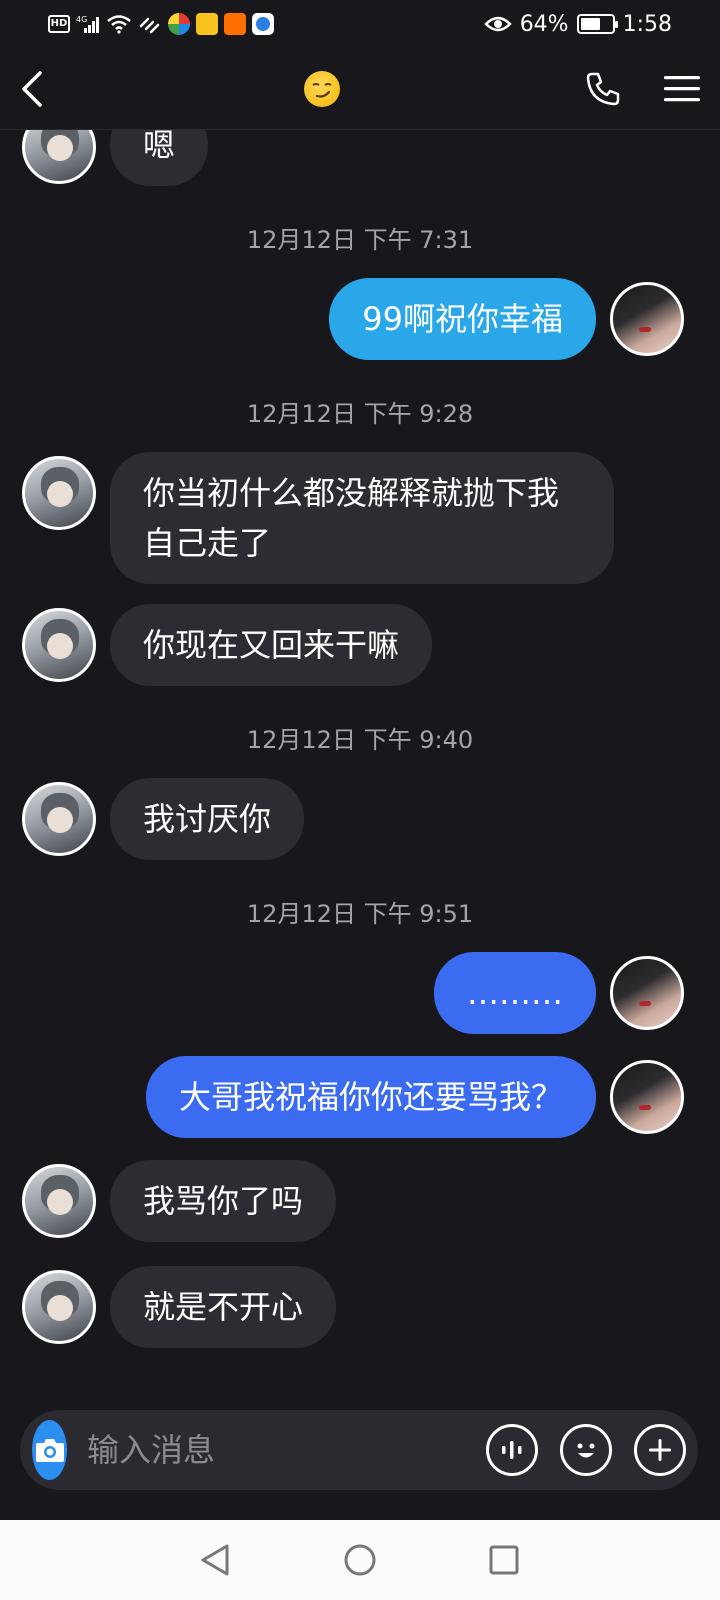 Image resolution: width=720 pixels, height=1600 pixels. What do you see at coordinates (682, 89) in the screenshot?
I see `menu-icon` at bounding box center [682, 89].